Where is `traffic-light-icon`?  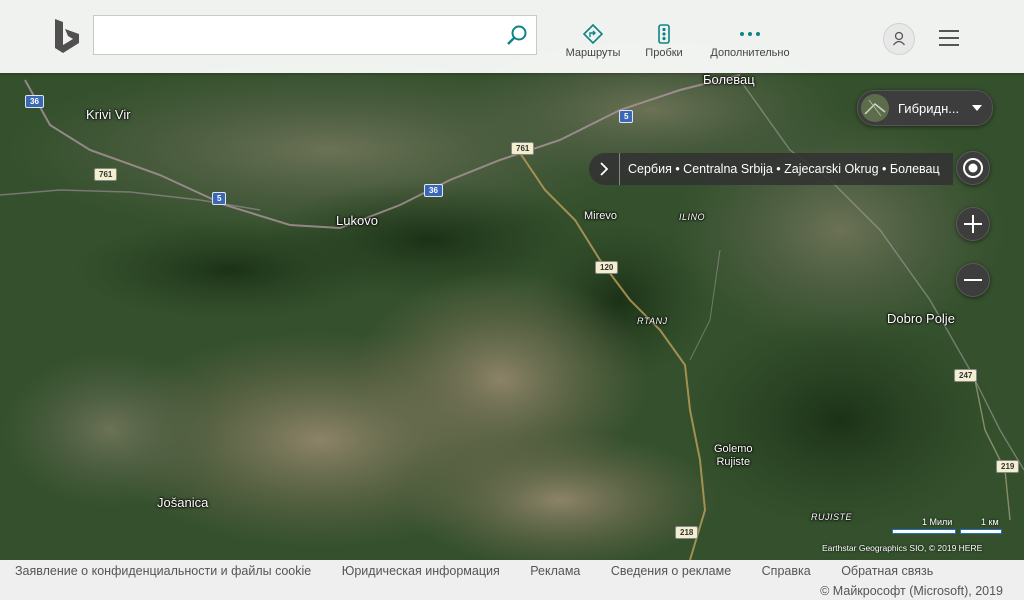 traffic-light-icon is located at coordinates (664, 34).